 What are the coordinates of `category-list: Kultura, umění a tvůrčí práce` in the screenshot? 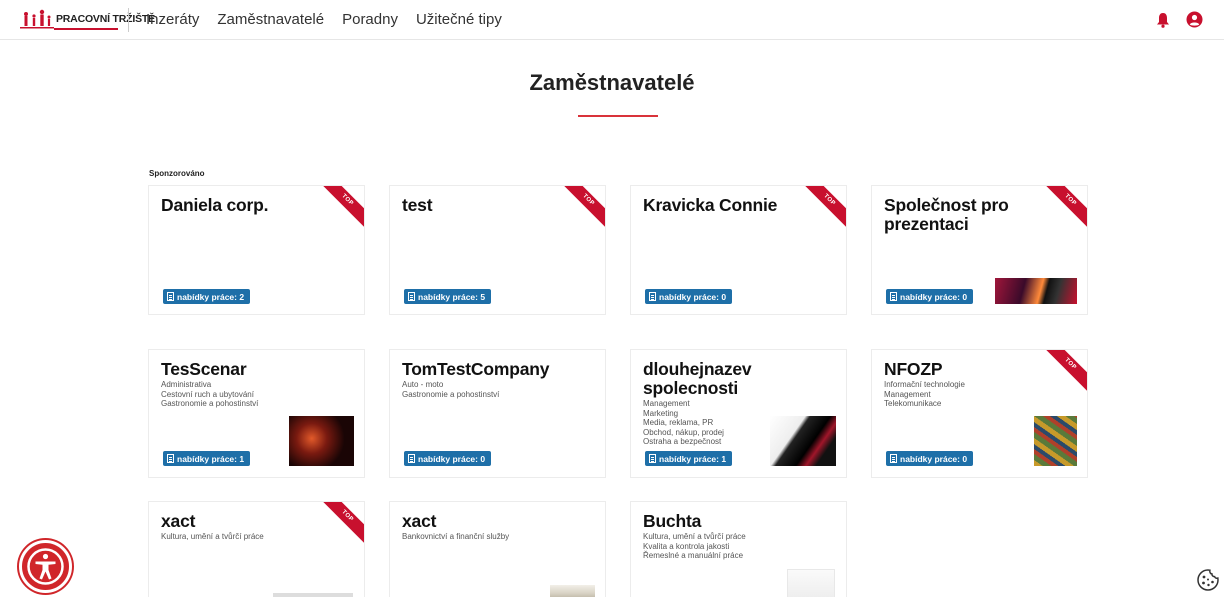 It's located at (212, 537).